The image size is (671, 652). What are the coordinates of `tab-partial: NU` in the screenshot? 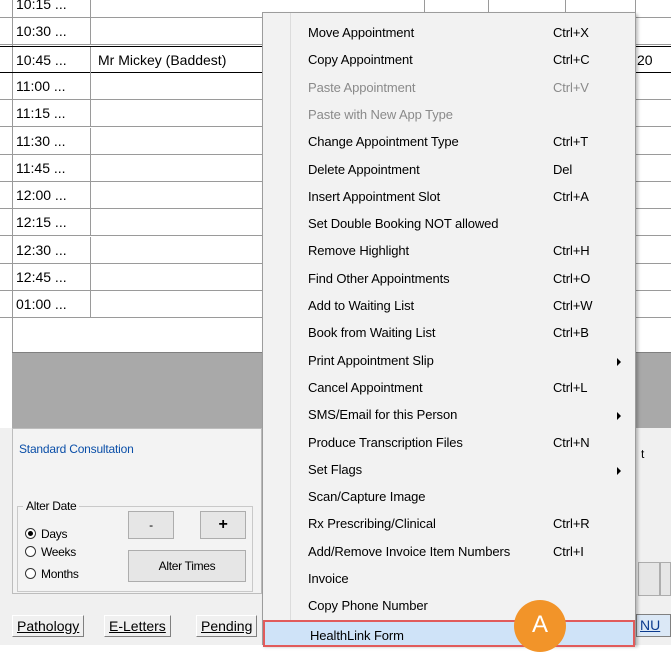 It's located at (653, 625).